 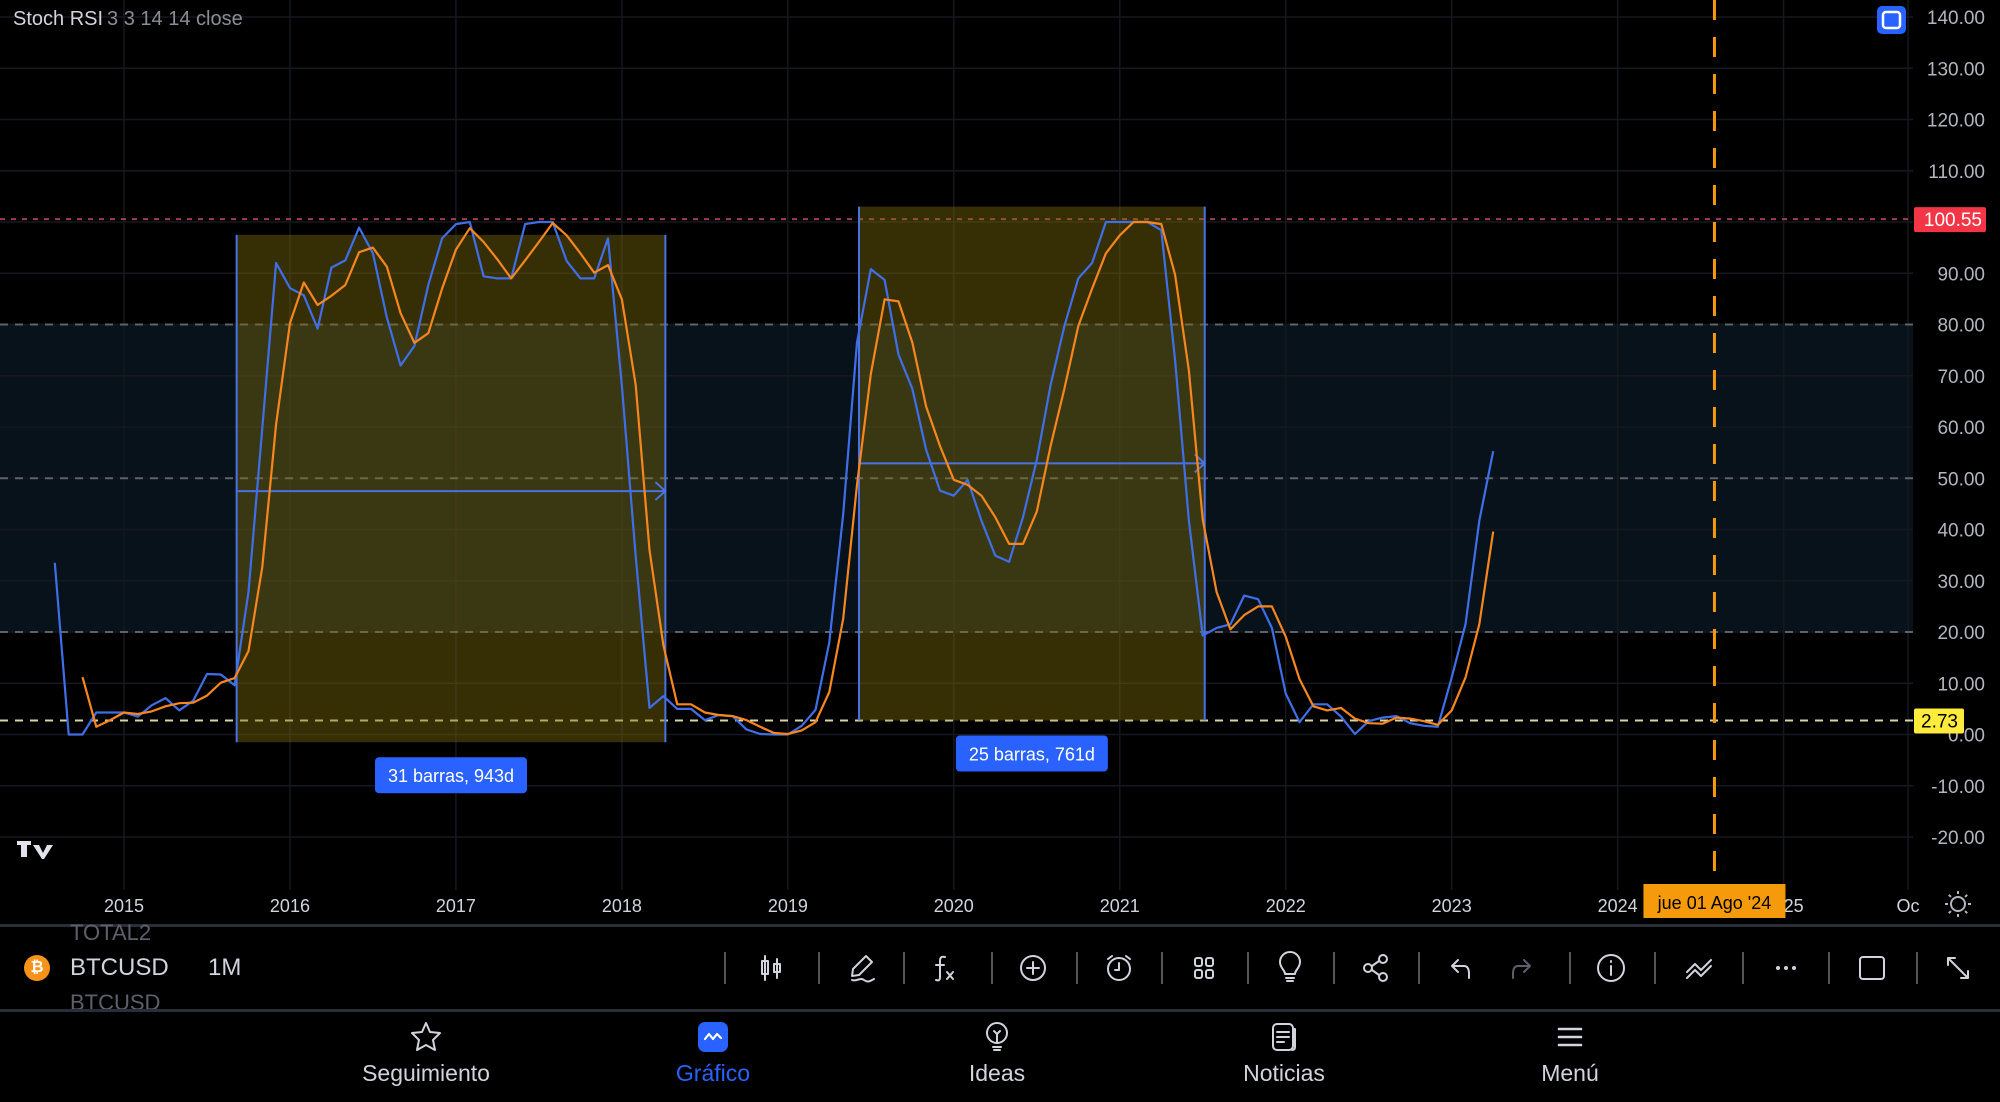 What do you see at coordinates (224, 968) in the screenshot?
I see `interval-button: 1M` at bounding box center [224, 968].